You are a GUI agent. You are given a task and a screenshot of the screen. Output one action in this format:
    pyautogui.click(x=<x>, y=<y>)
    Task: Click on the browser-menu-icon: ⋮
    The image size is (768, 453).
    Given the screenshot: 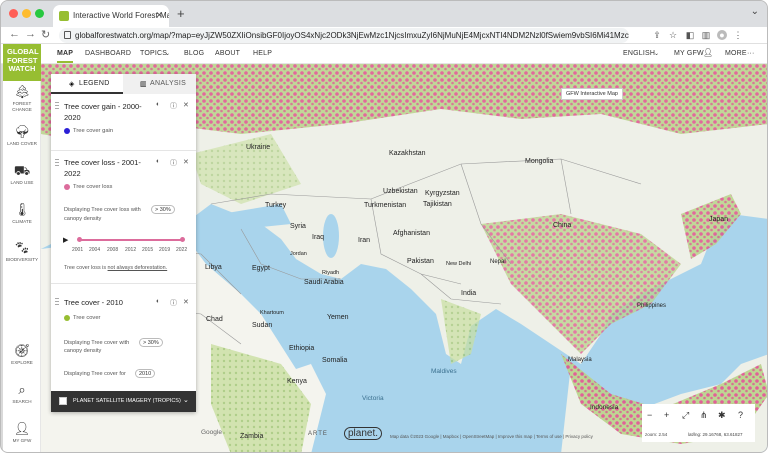 What is the action you would take?
    pyautogui.click(x=738, y=35)
    